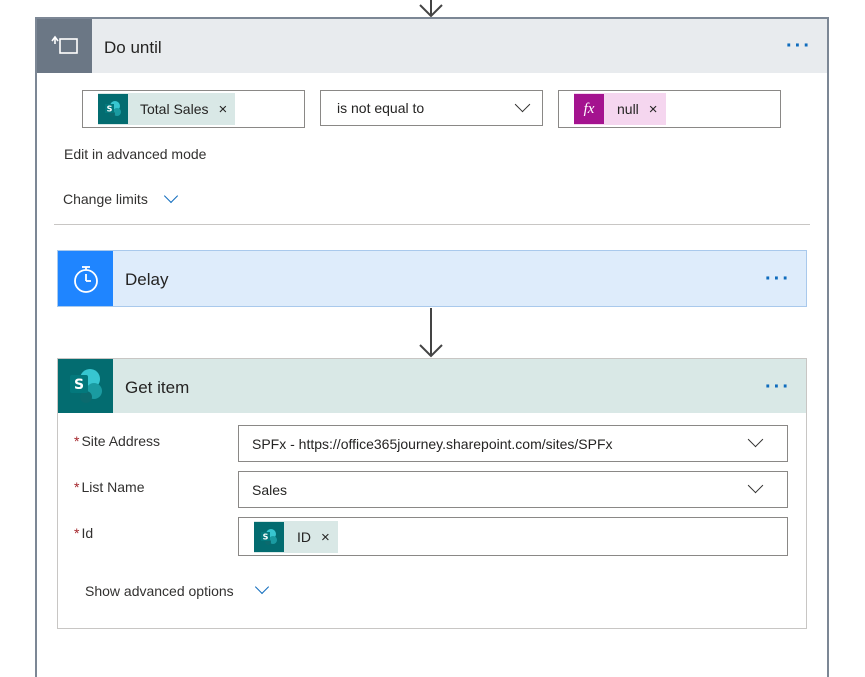 The image size is (865, 677). Describe the element at coordinates (432, 224) in the screenshot. I see `divider` at that location.